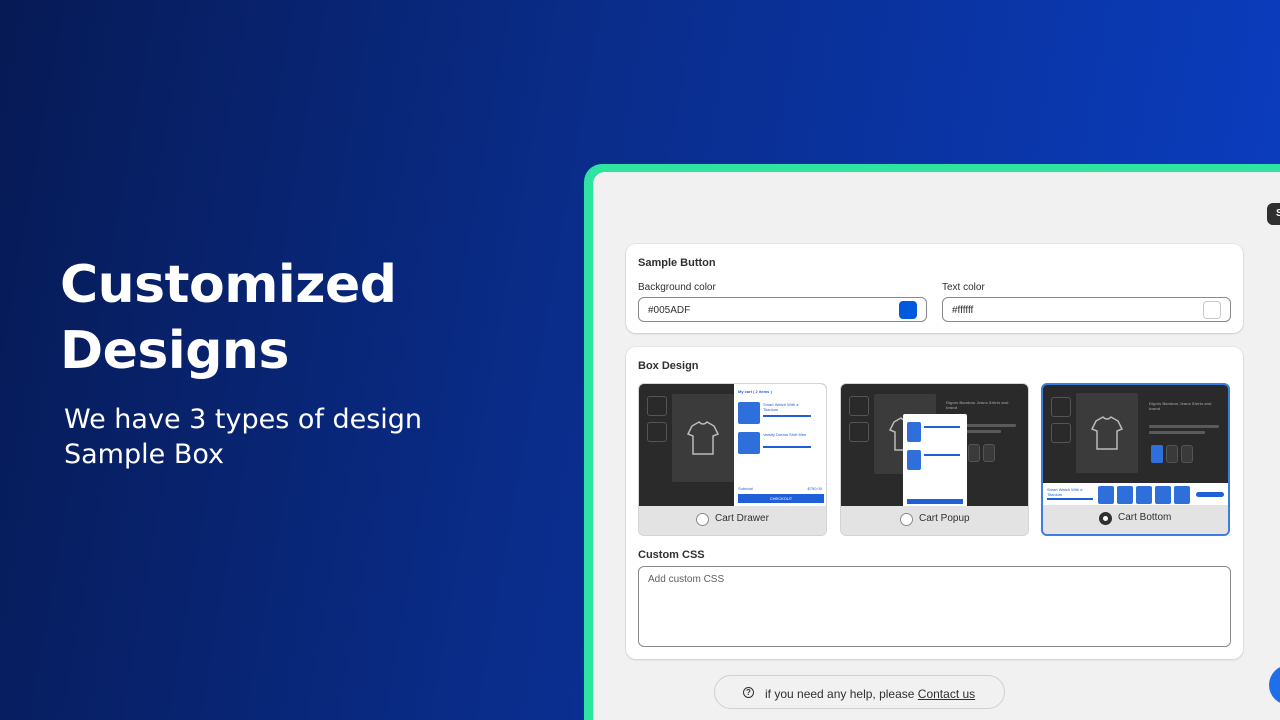 The width and height of the screenshot is (1280, 720). I want to click on cart-header: My cart ( 2 items ), so click(755, 391).